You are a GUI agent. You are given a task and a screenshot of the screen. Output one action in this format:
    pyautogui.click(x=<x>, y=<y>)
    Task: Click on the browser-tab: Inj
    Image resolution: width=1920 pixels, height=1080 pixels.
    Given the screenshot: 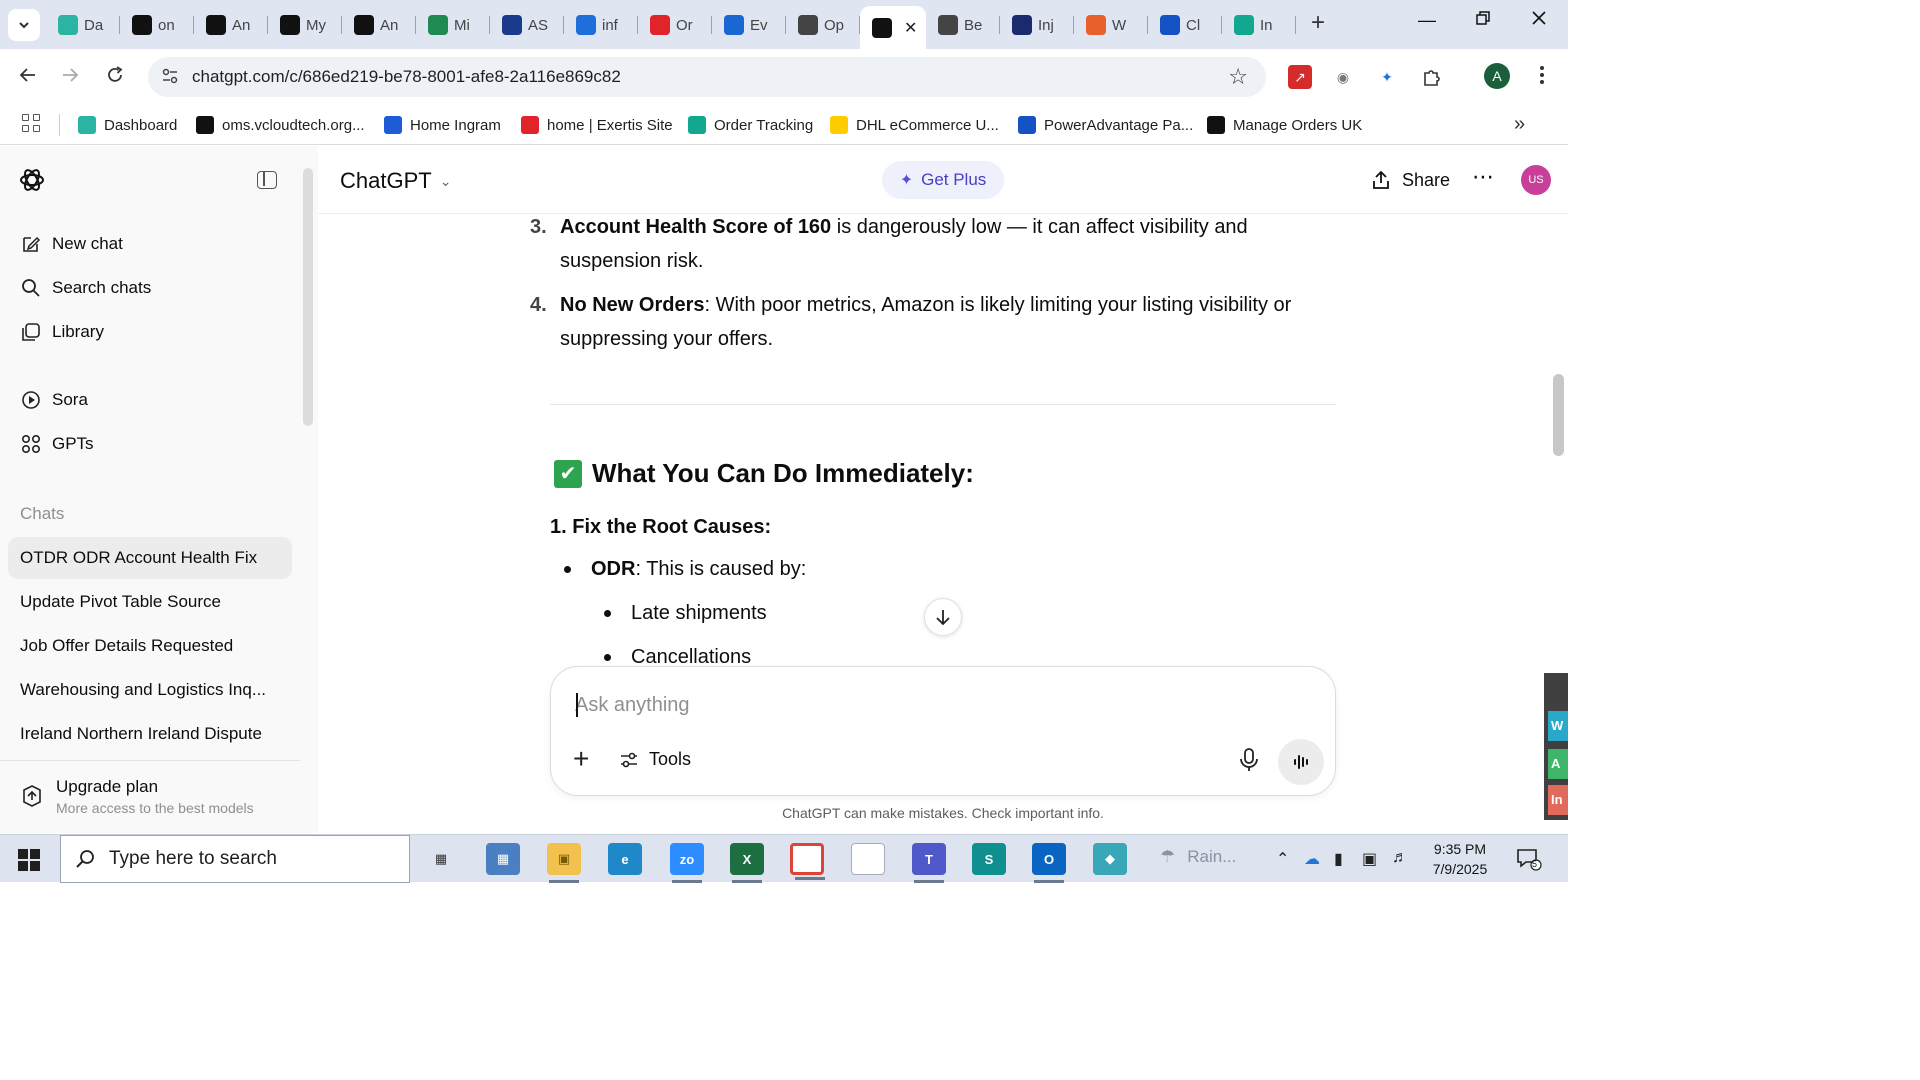 What is the action you would take?
    pyautogui.click(x=1037, y=25)
    